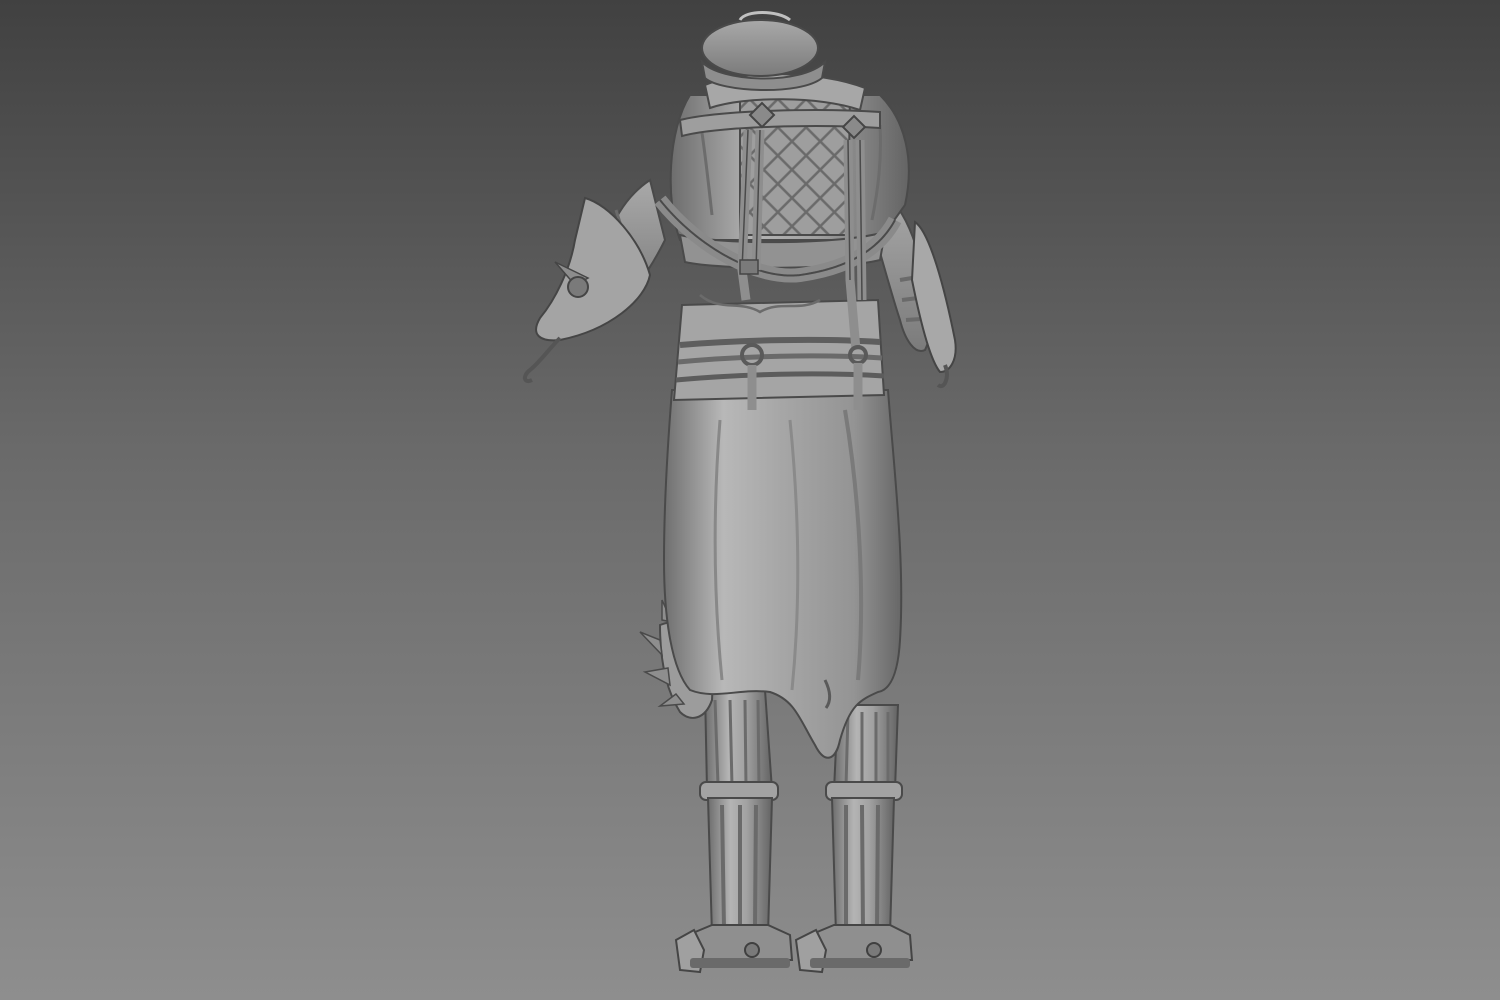 The image size is (1500, 1000). I want to click on right-bracer, so click(933, 304).